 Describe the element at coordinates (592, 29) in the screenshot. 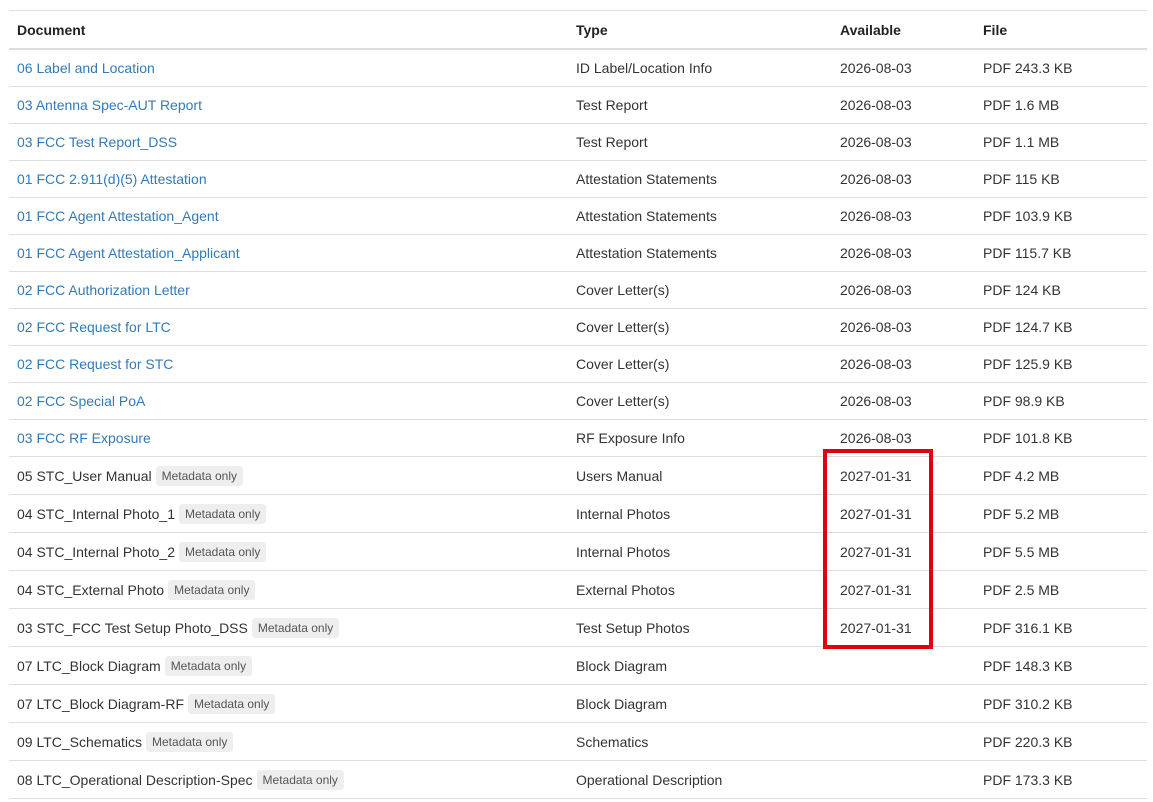

I see `header-type: Type` at that location.